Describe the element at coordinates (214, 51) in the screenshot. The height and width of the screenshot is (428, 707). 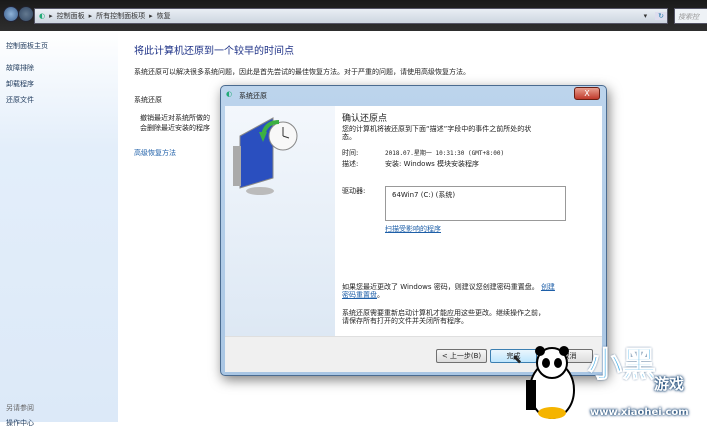
I see `page-title: 将此计算机还原到一个较早的时间点` at that location.